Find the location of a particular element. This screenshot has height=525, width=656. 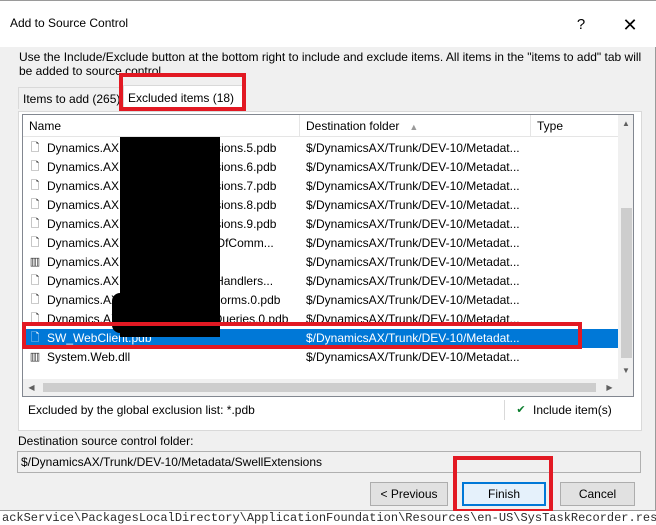

vertical-scrollbar: ▲ ▼ is located at coordinates (625, 247).